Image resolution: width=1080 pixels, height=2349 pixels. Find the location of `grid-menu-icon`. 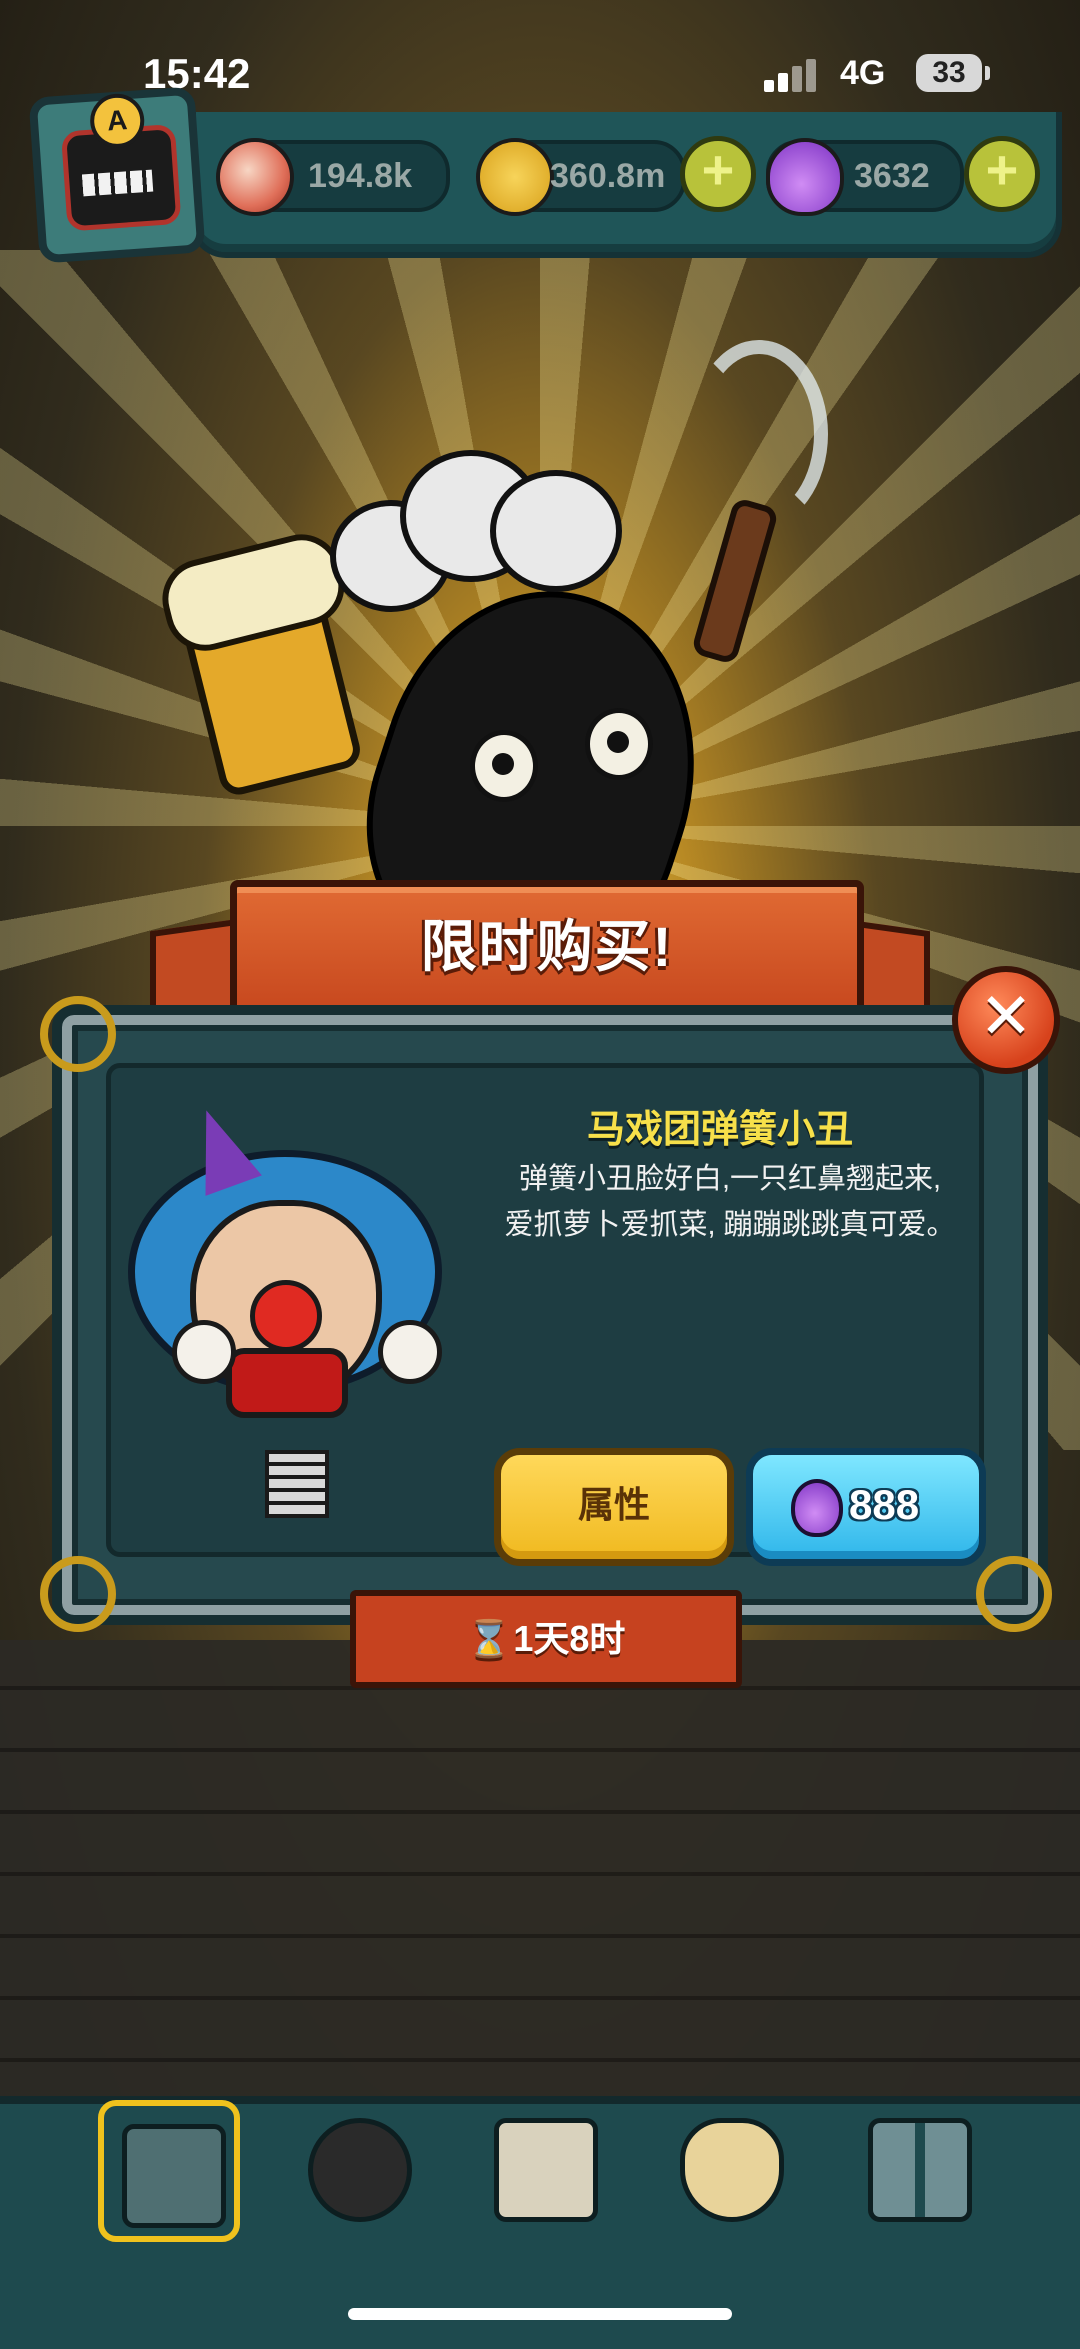

grid-menu-icon is located at coordinates (920, 2170).